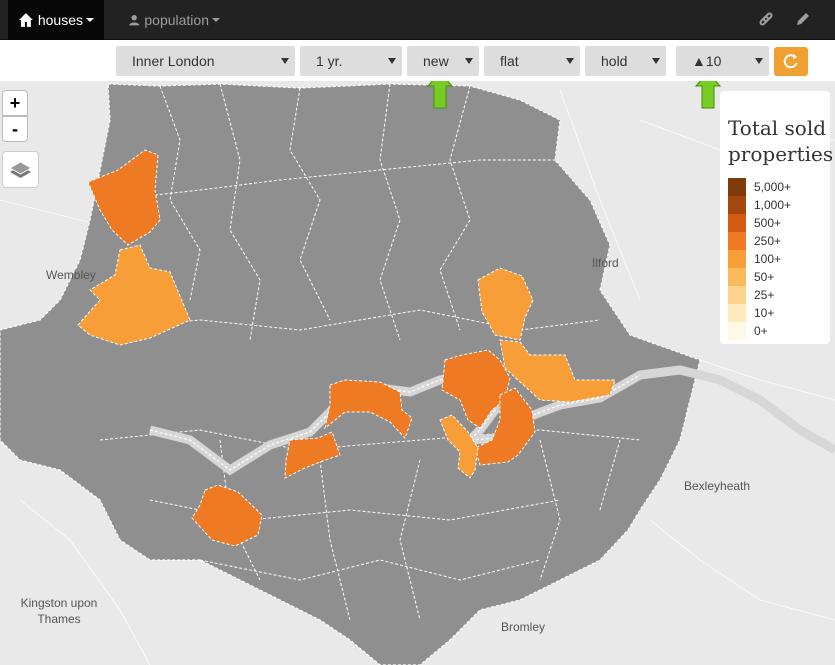  I want to click on place-label-wembley: Wembley, so click(71, 275).